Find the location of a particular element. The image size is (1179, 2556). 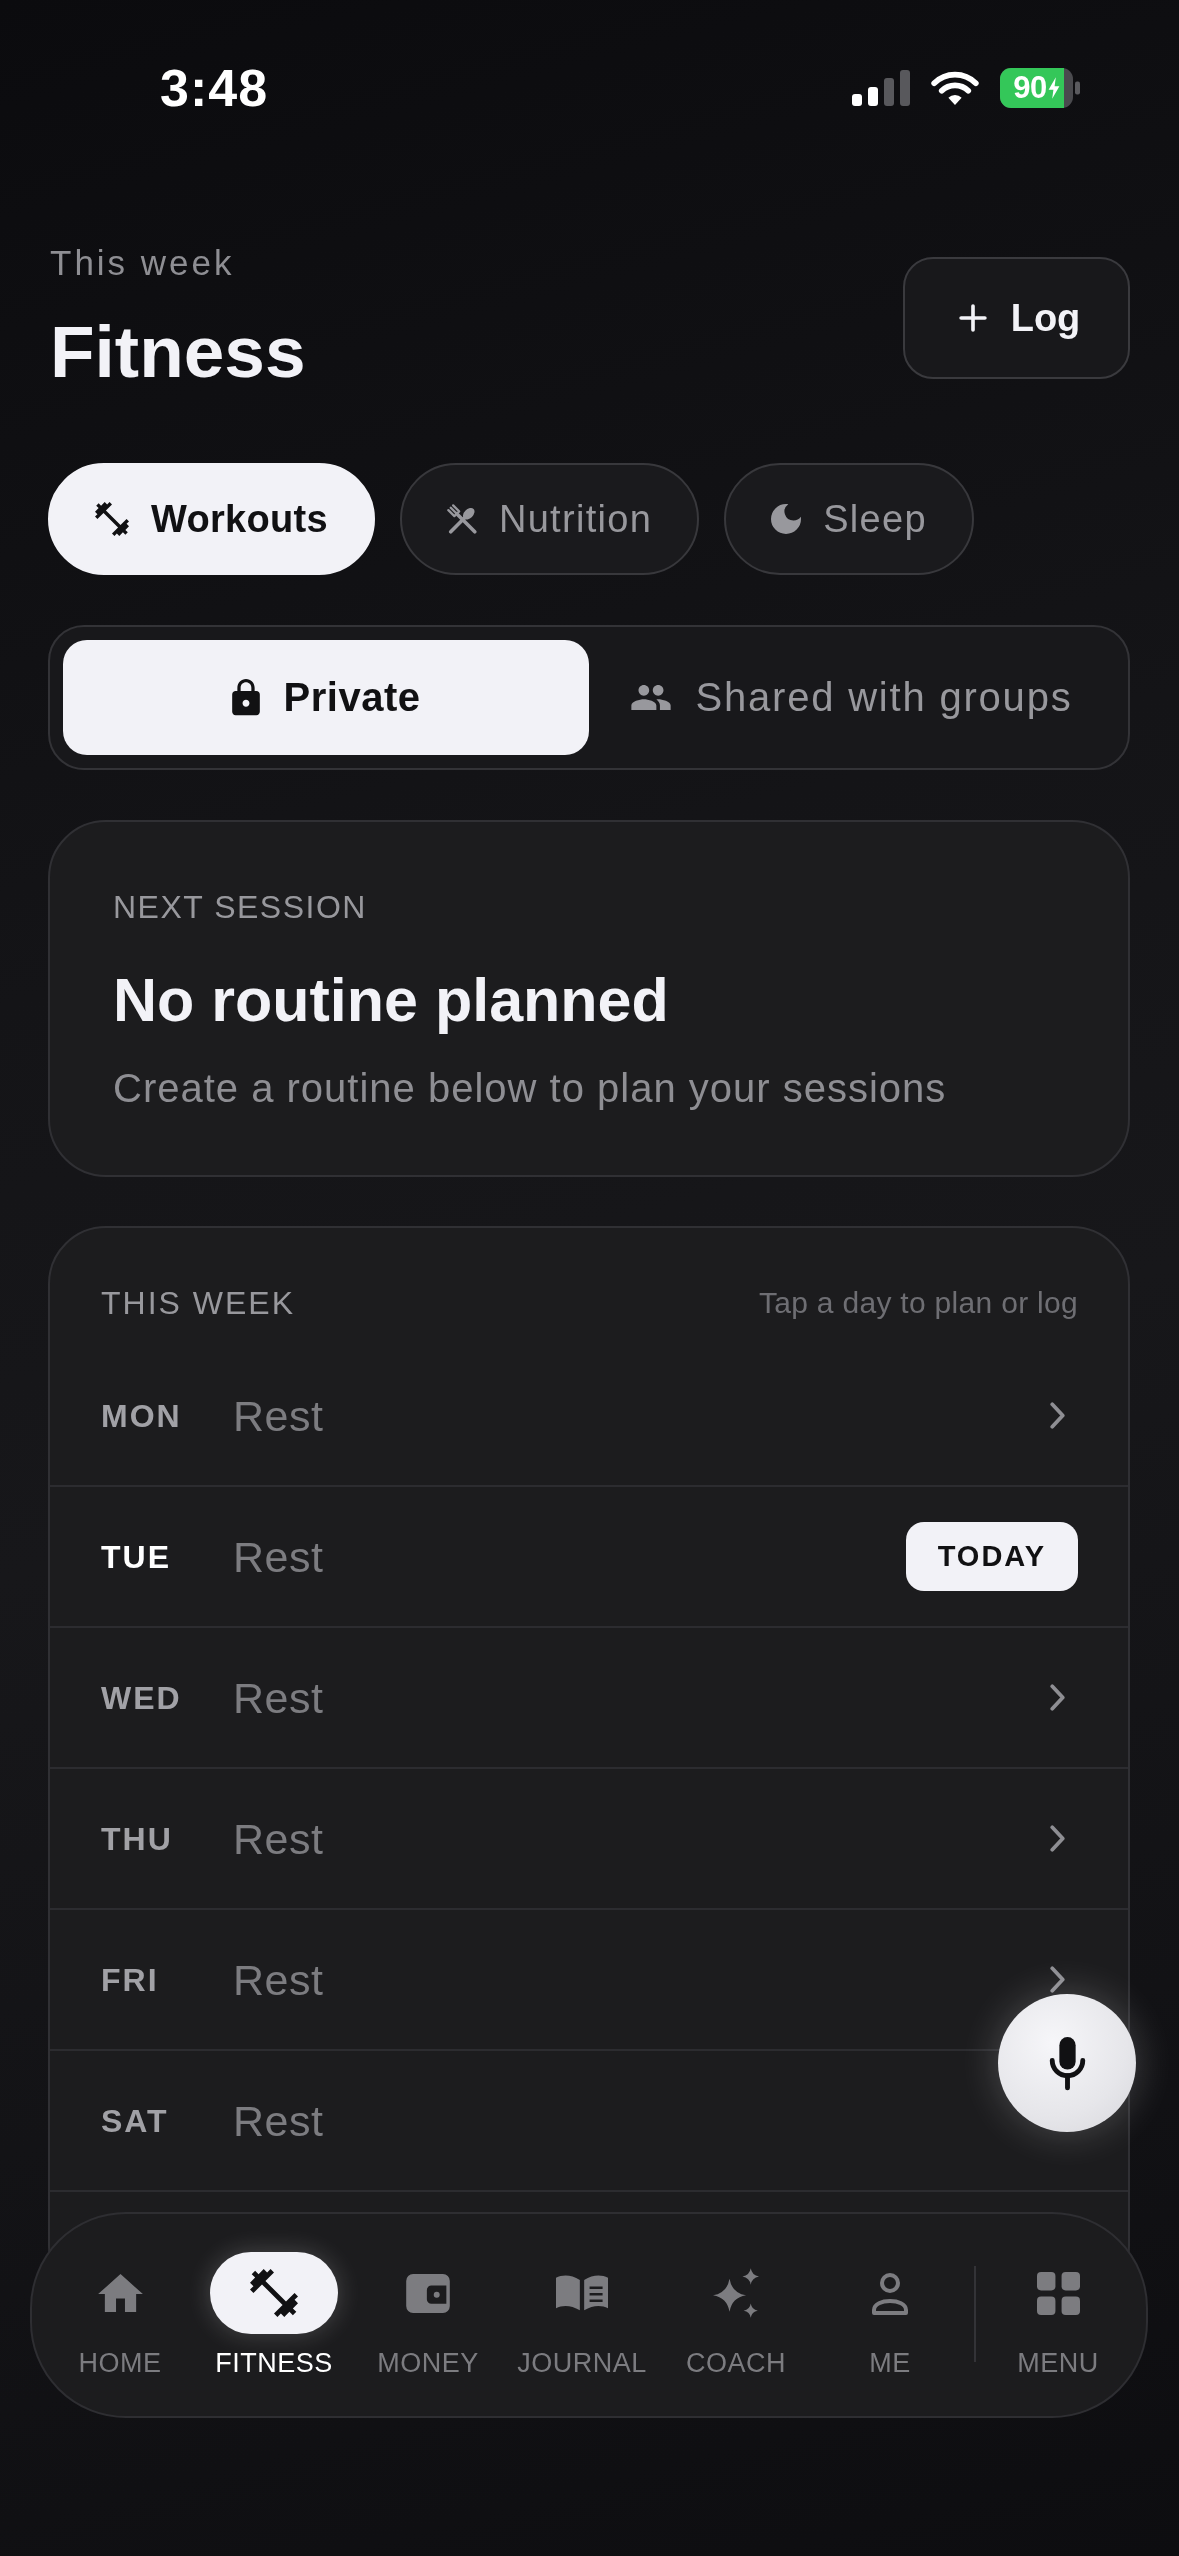

day-label: WED is located at coordinates (142, 1697).